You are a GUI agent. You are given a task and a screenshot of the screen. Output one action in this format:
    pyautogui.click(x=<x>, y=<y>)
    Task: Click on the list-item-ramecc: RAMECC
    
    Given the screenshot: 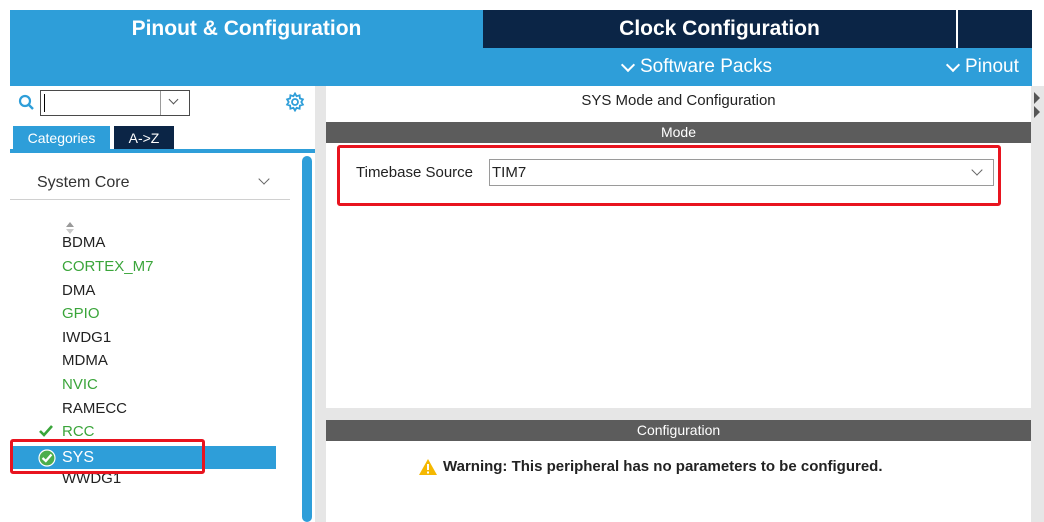 What is the action you would take?
    pyautogui.click(x=94, y=409)
    